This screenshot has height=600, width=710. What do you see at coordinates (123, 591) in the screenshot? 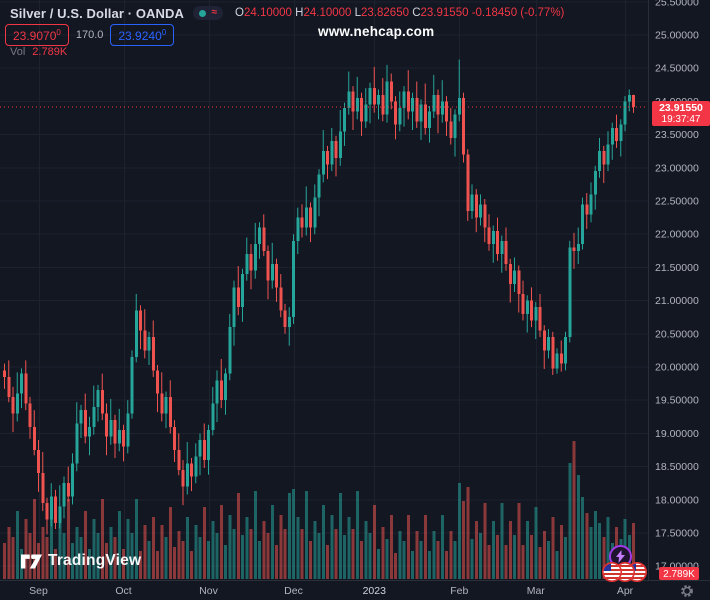
I see `time-axis-label: Oct` at bounding box center [123, 591].